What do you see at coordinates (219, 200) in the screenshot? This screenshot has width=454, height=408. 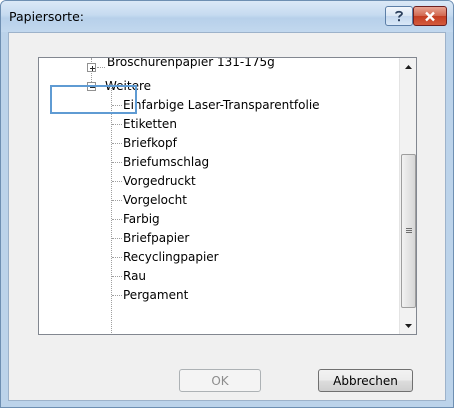 I see `tree-item: Vorgelocht` at bounding box center [219, 200].